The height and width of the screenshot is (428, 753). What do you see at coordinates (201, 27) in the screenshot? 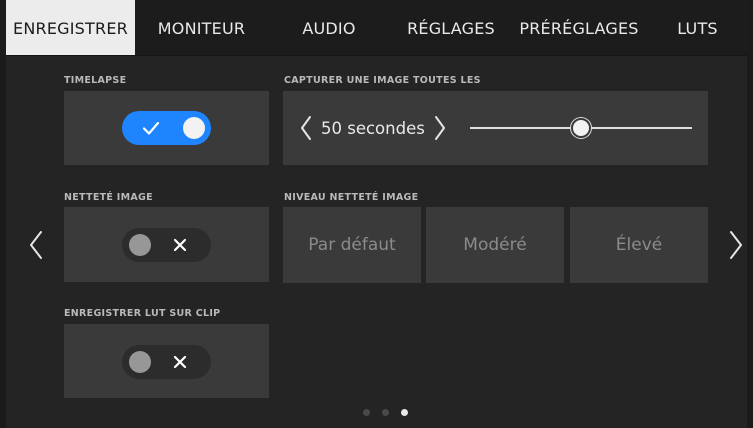
I see `tab-moniteur: MONITEUR` at bounding box center [201, 27].